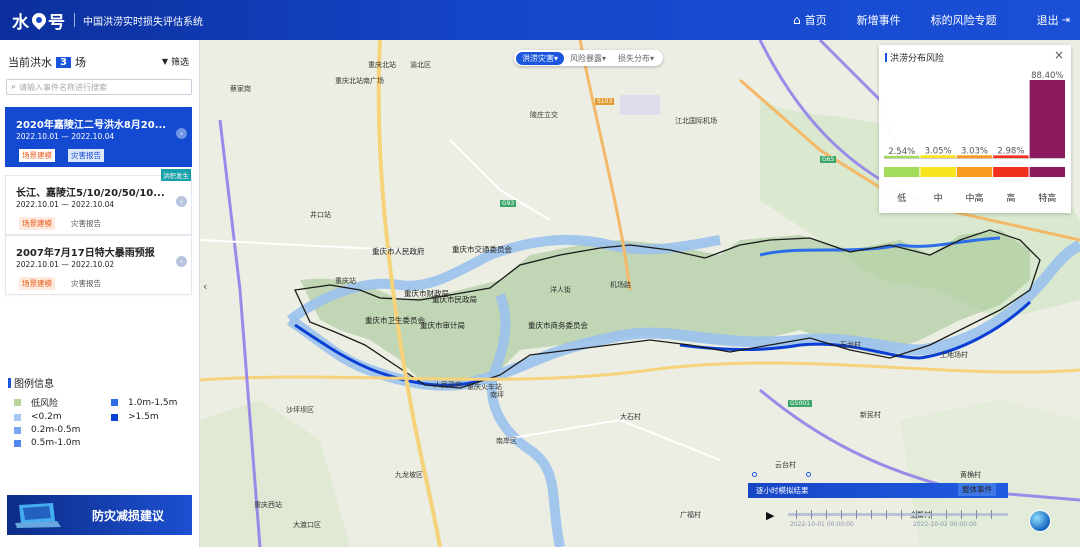 This screenshot has width=1080, height=547. What do you see at coordinates (797, 20) in the screenshot?
I see `home-icon: ⌂` at bounding box center [797, 20].